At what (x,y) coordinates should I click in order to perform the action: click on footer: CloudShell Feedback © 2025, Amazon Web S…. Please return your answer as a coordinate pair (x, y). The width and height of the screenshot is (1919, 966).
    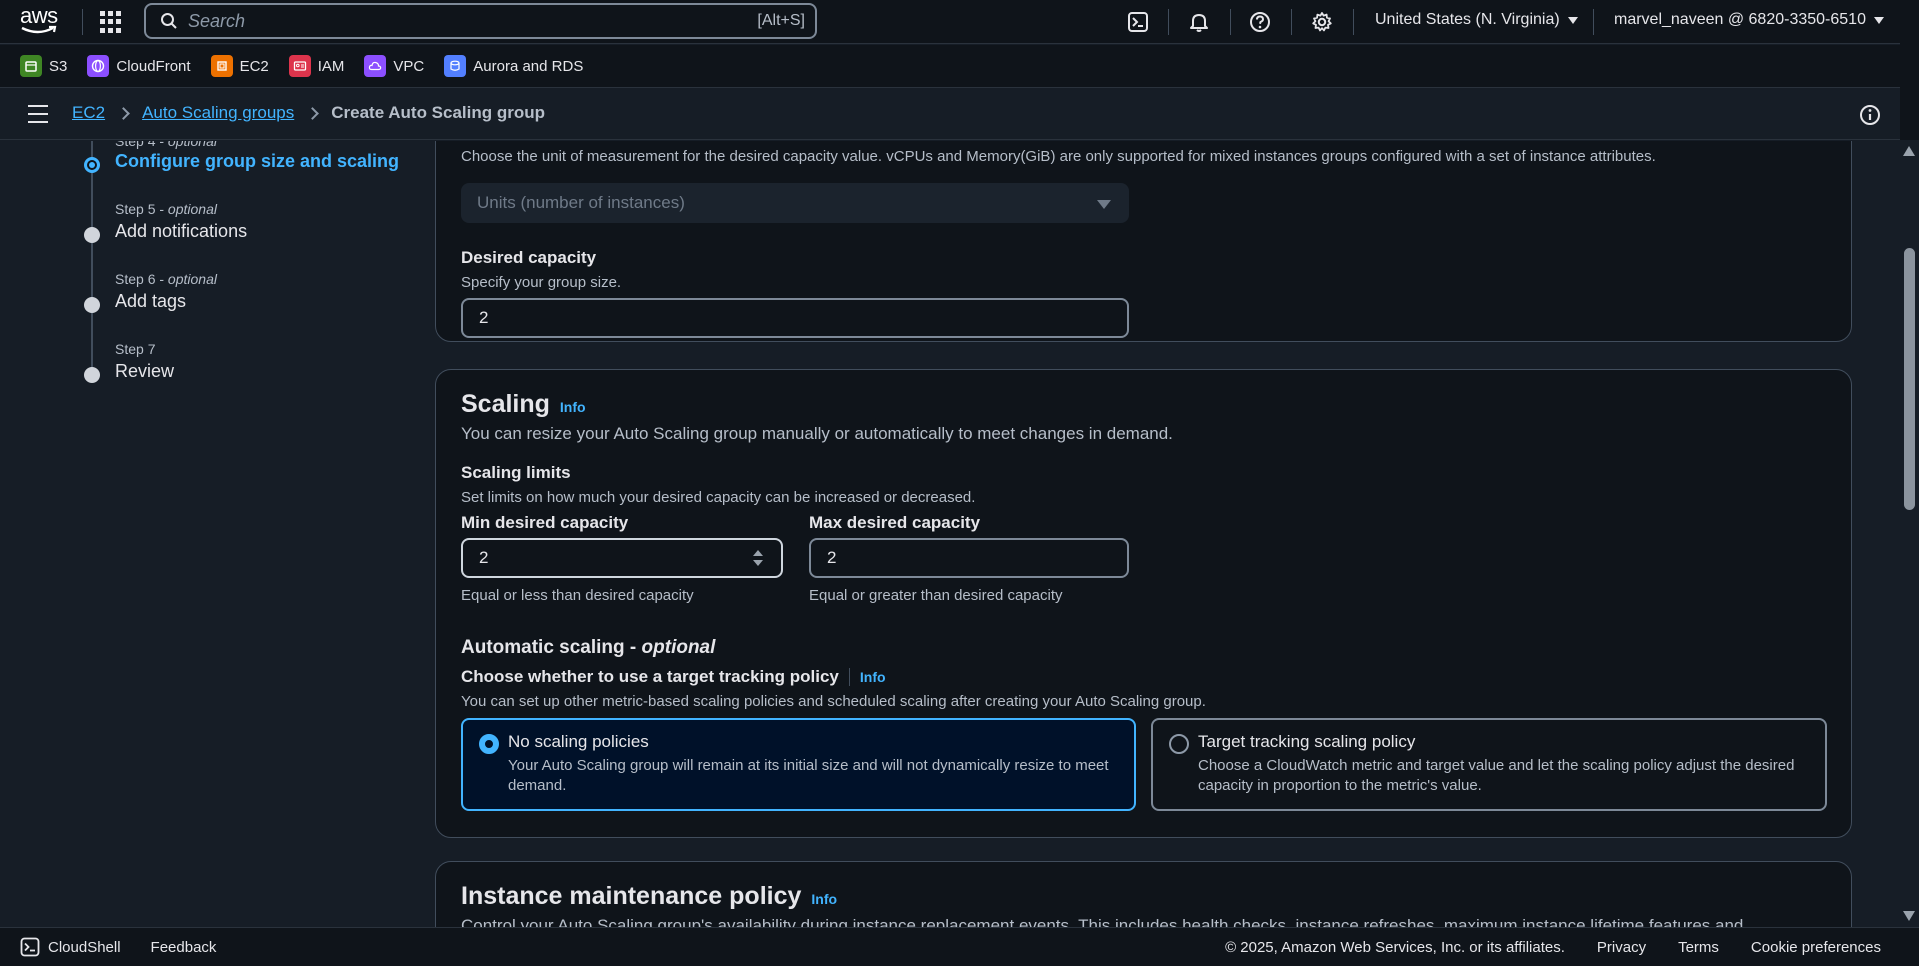
    Looking at the image, I should click on (959, 946).